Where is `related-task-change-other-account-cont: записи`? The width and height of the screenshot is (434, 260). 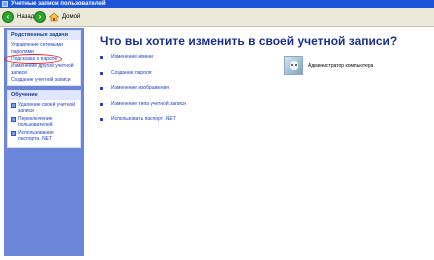
related-task-change-other-account-cont: записи is located at coordinates (44, 73).